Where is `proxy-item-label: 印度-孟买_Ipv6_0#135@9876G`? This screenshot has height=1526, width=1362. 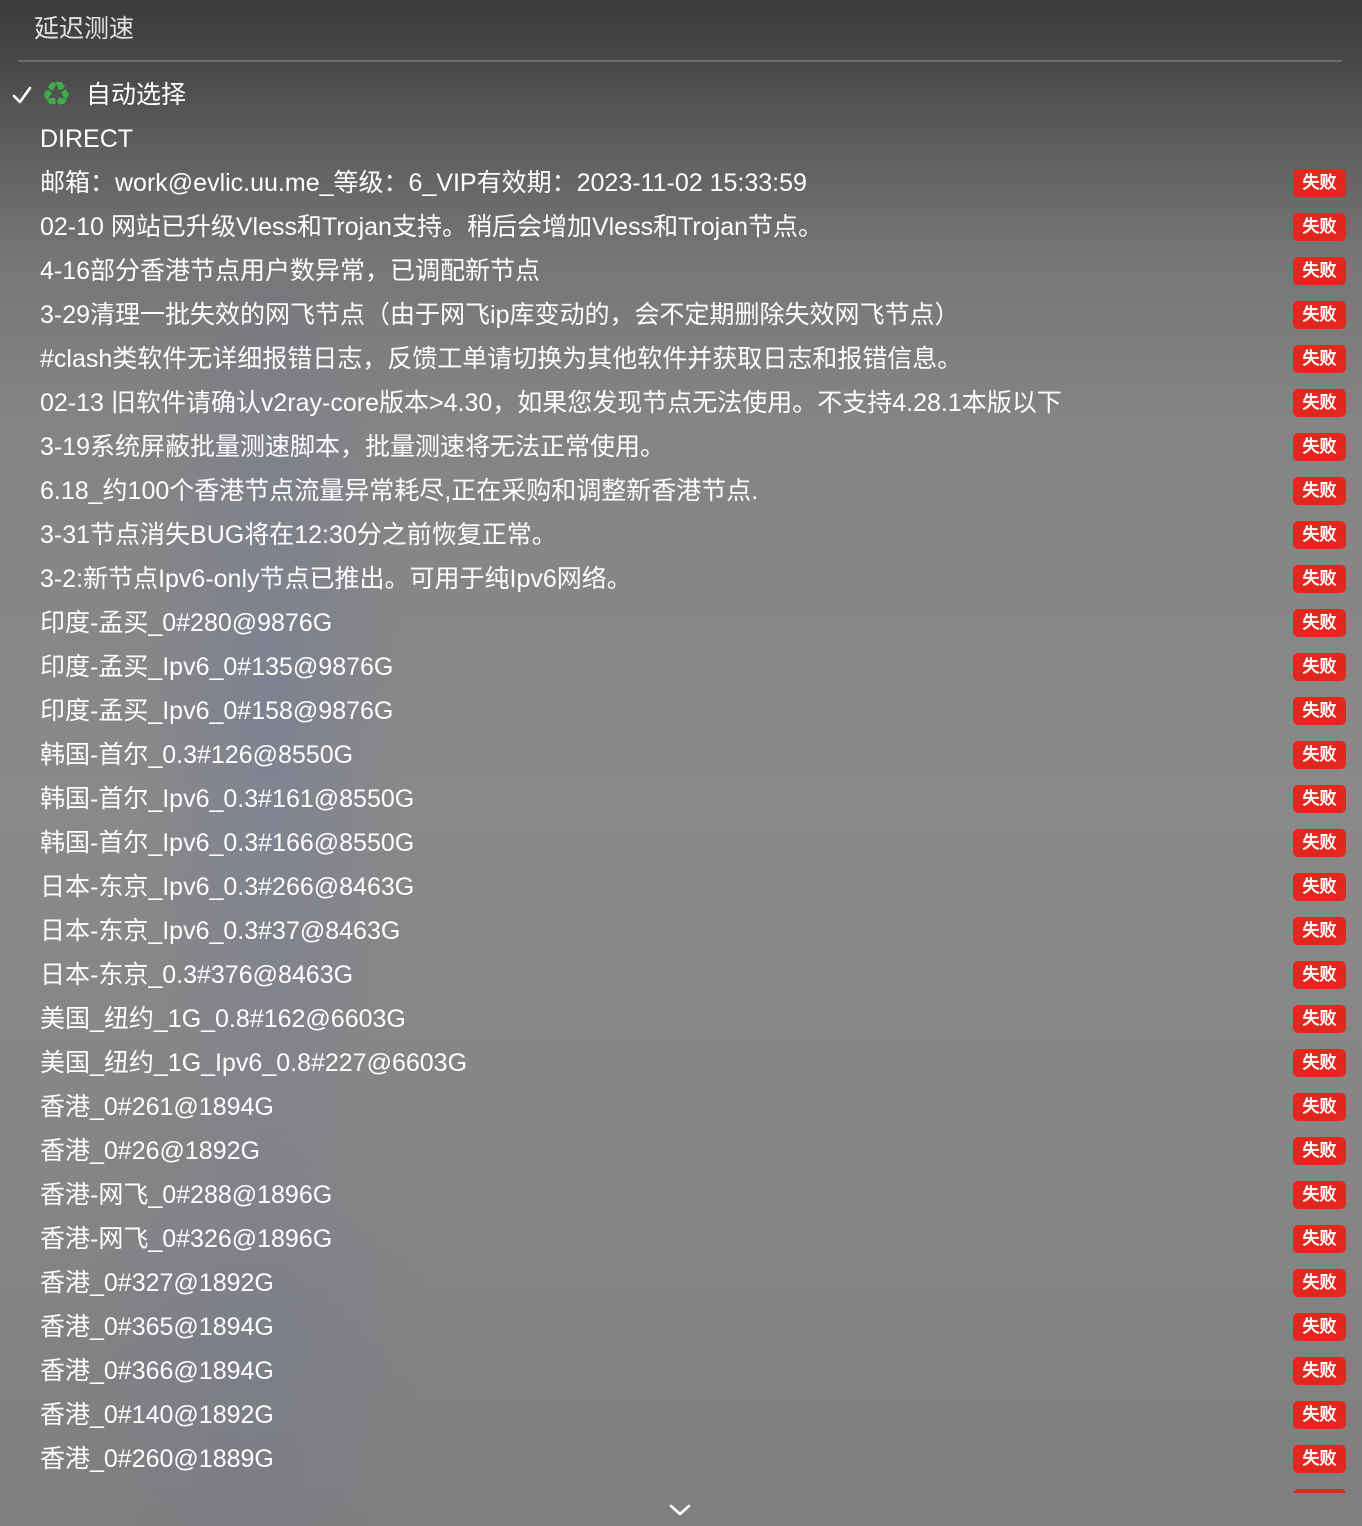
proxy-item-label: 印度-孟买_Ipv6_0#135@9876G is located at coordinates (217, 667).